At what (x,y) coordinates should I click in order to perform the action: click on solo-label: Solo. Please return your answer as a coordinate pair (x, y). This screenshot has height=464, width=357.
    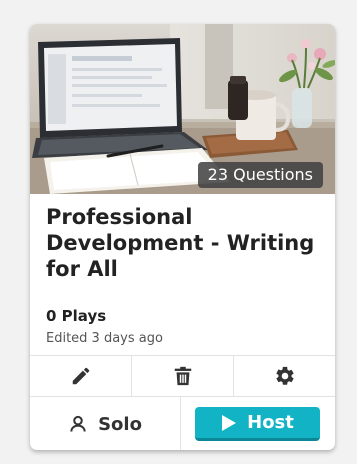
    Looking at the image, I should click on (120, 424).